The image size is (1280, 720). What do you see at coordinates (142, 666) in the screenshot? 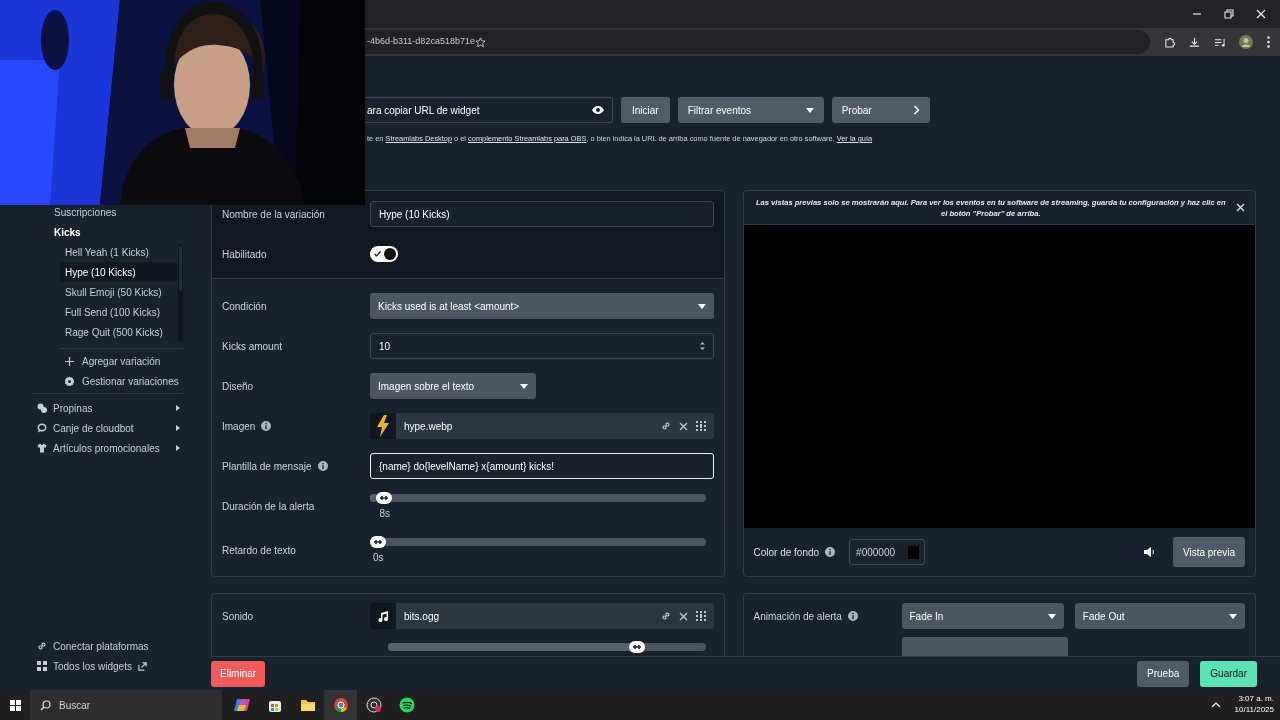
I see `external-link-icon` at bounding box center [142, 666].